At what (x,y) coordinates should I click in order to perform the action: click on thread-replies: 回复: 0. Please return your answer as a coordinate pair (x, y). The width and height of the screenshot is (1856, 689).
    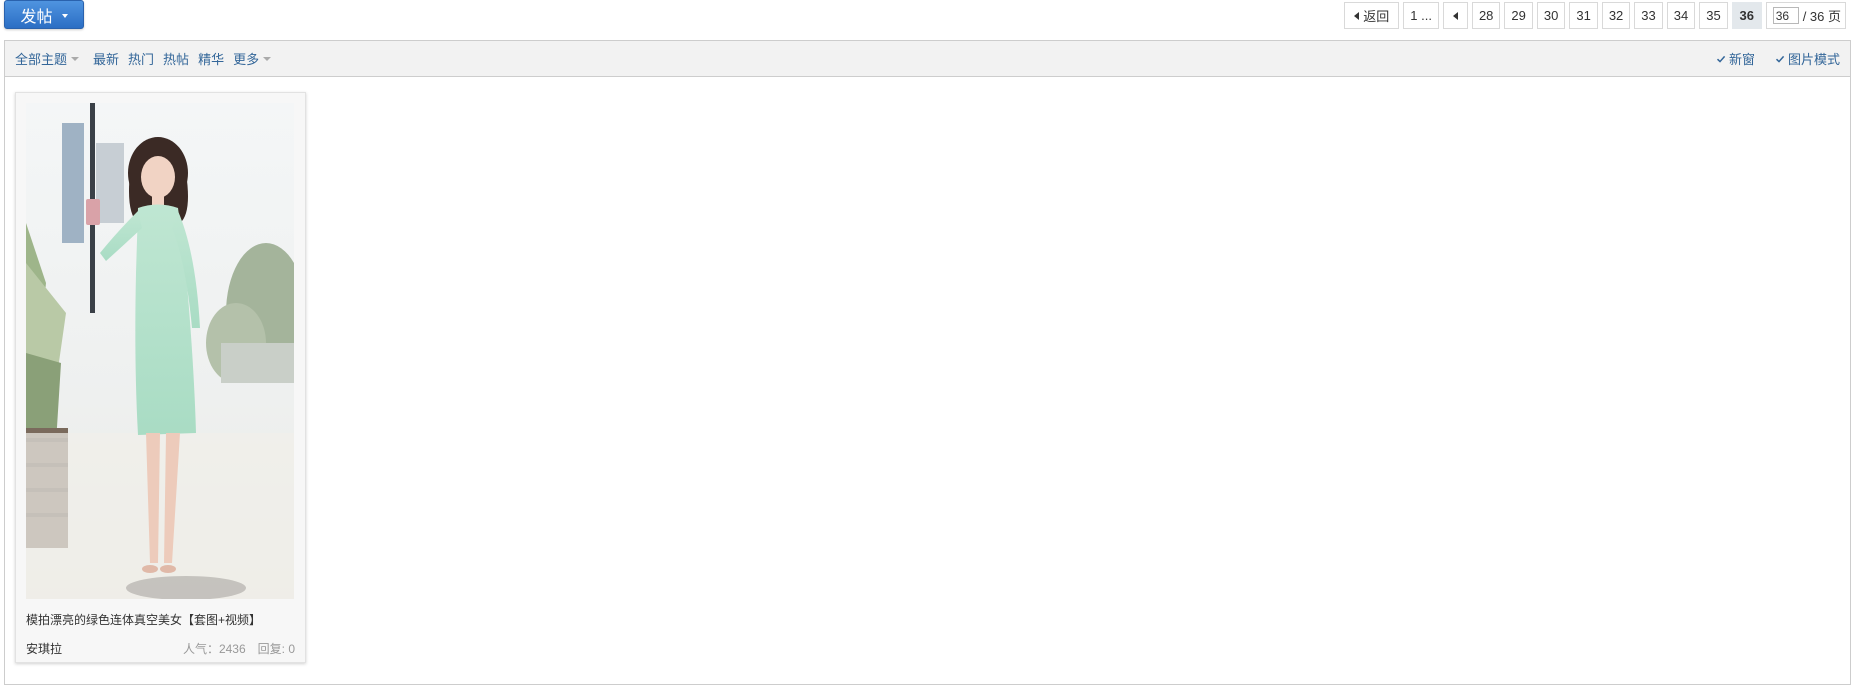
    Looking at the image, I should click on (276, 649).